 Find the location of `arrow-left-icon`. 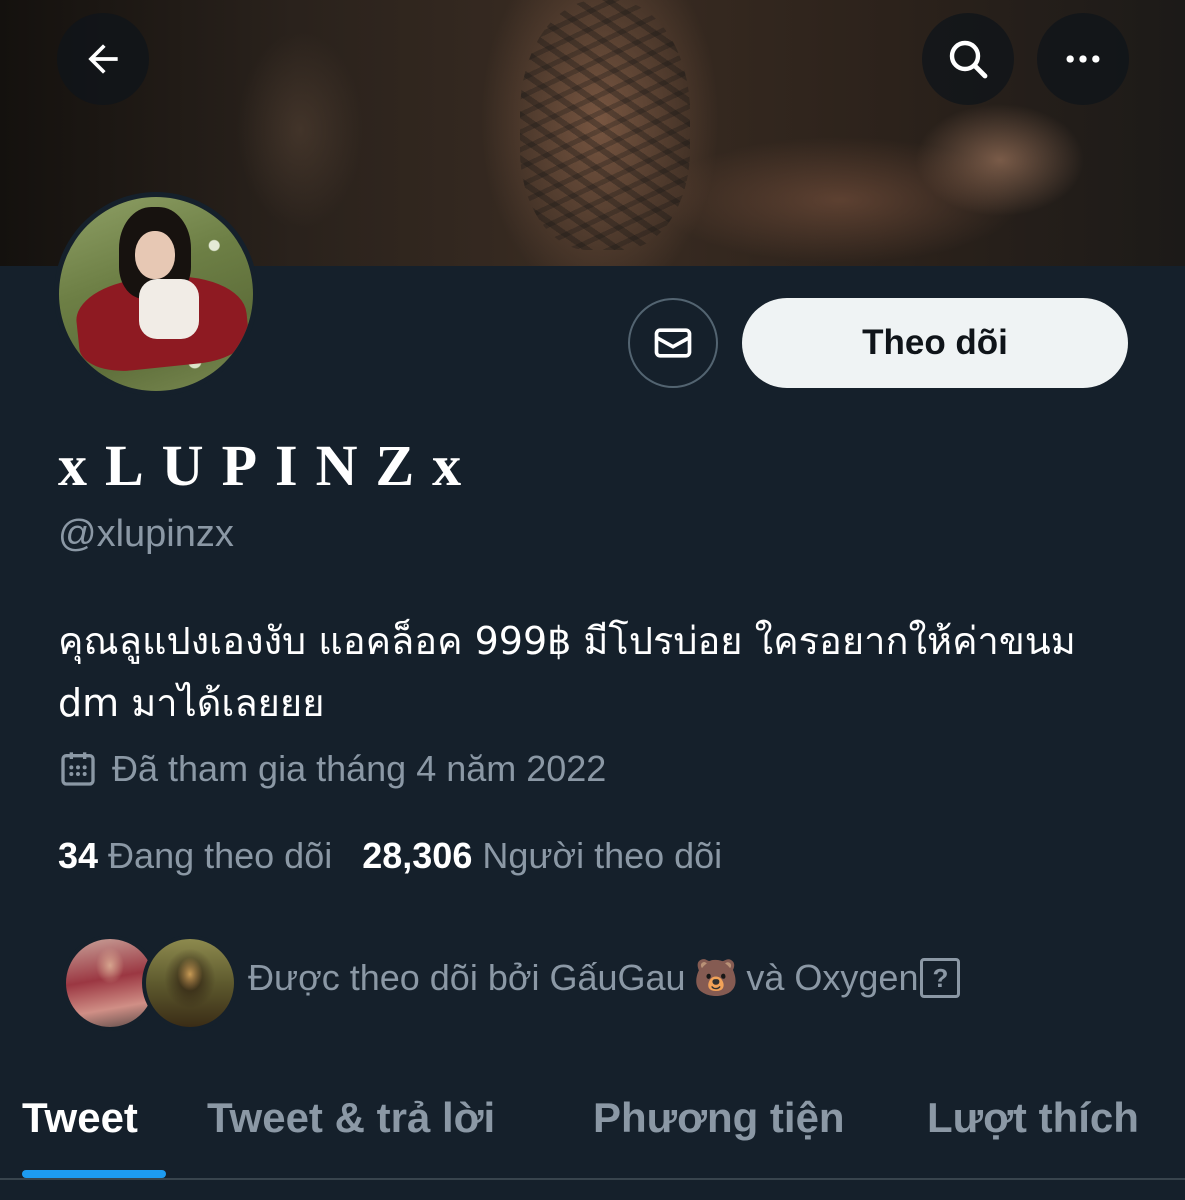

arrow-left-icon is located at coordinates (103, 59).